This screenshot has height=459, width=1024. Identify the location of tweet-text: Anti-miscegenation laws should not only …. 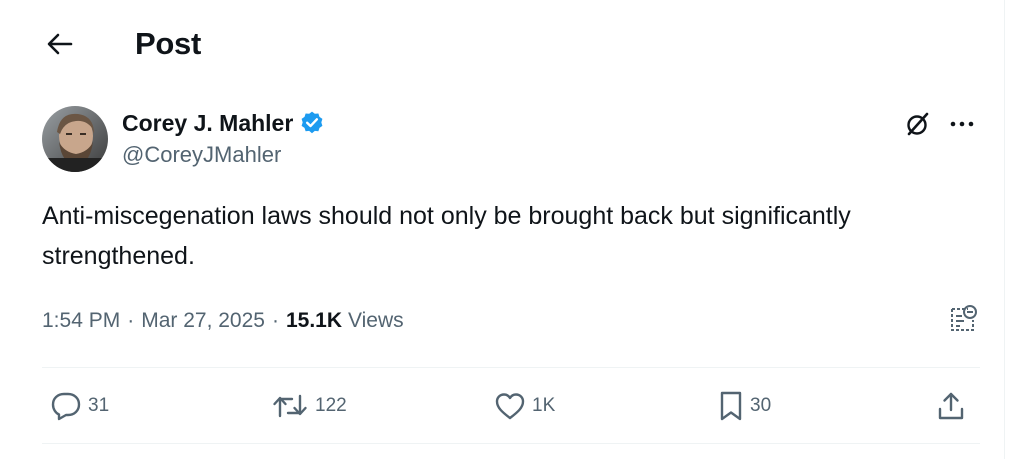
(446, 236).